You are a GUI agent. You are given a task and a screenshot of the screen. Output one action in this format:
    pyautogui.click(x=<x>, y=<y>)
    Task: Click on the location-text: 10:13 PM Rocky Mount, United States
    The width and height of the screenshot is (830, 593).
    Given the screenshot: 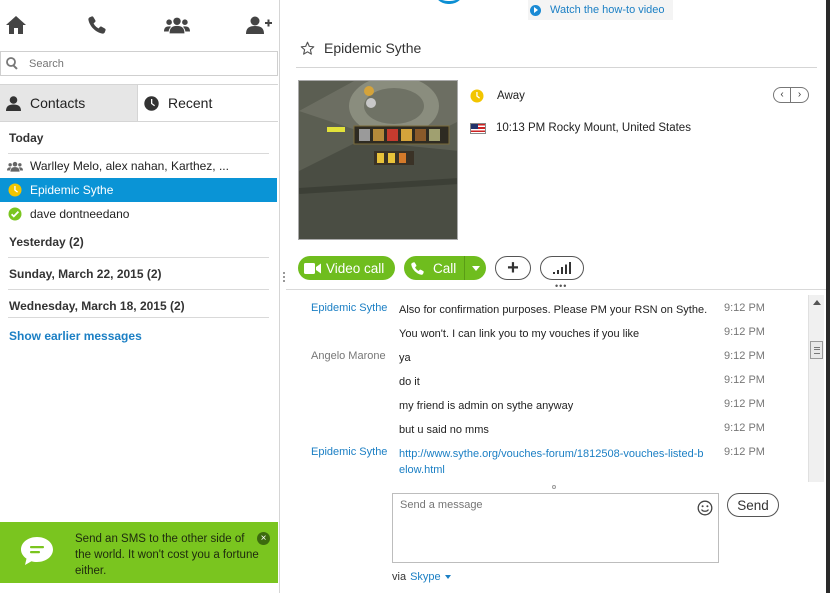 What is the action you would take?
    pyautogui.click(x=593, y=128)
    